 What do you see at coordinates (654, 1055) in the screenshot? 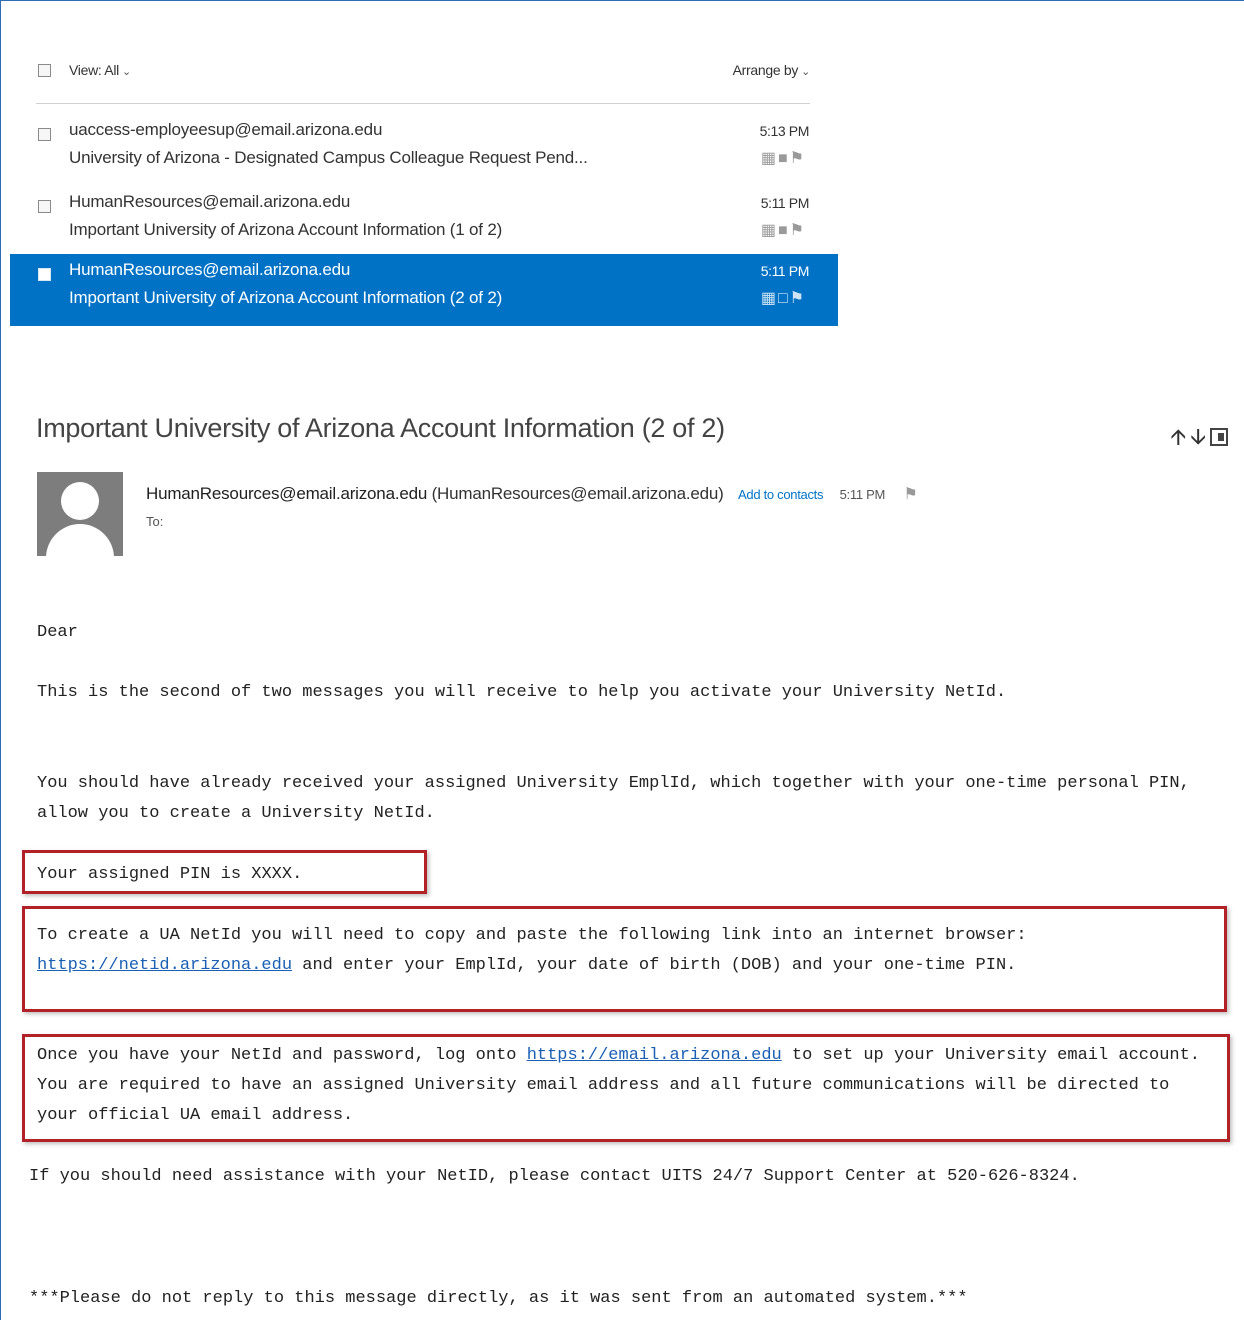
I see `email-link: https://email.arizona.edu` at bounding box center [654, 1055].